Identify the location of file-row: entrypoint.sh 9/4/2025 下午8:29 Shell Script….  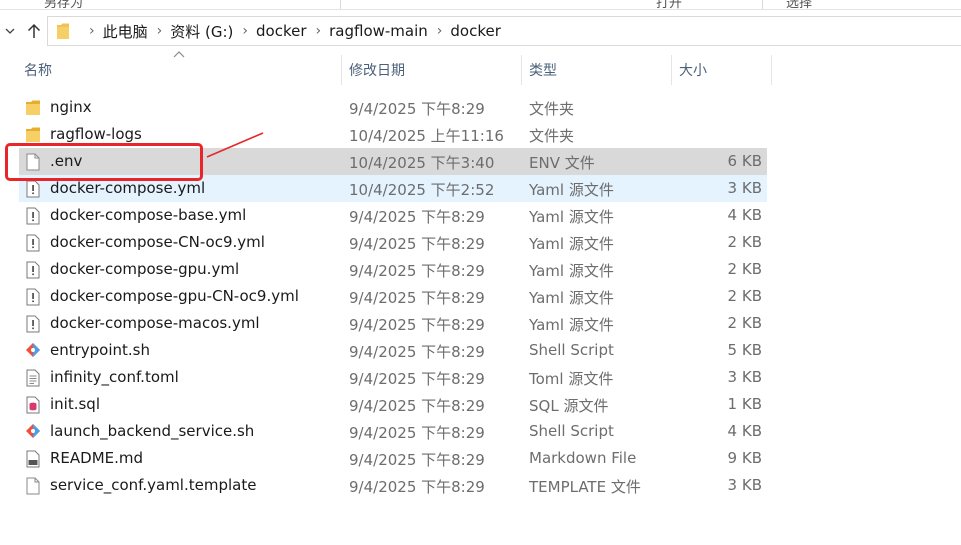
(393, 350).